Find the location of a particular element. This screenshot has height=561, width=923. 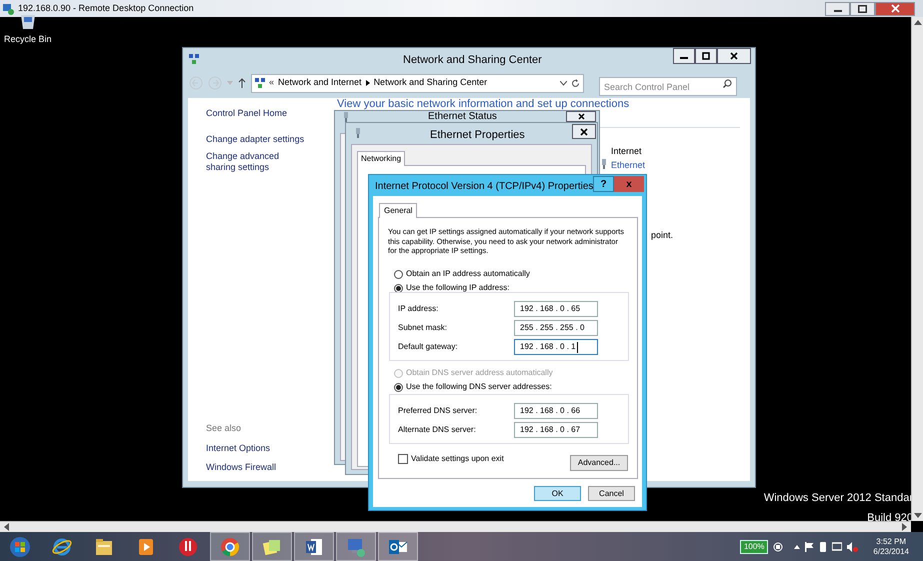

field-label: IP address: is located at coordinates (418, 309).